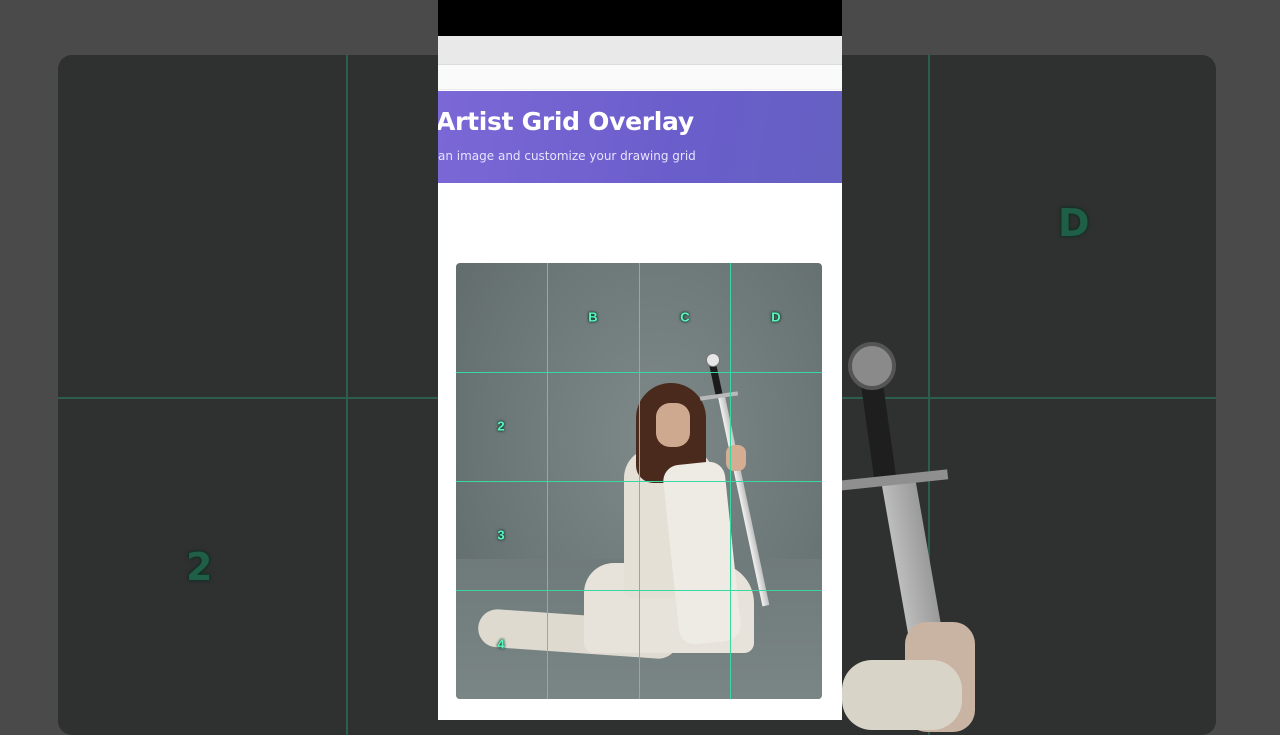  I want to click on background-column-label: D, so click(1074, 223).